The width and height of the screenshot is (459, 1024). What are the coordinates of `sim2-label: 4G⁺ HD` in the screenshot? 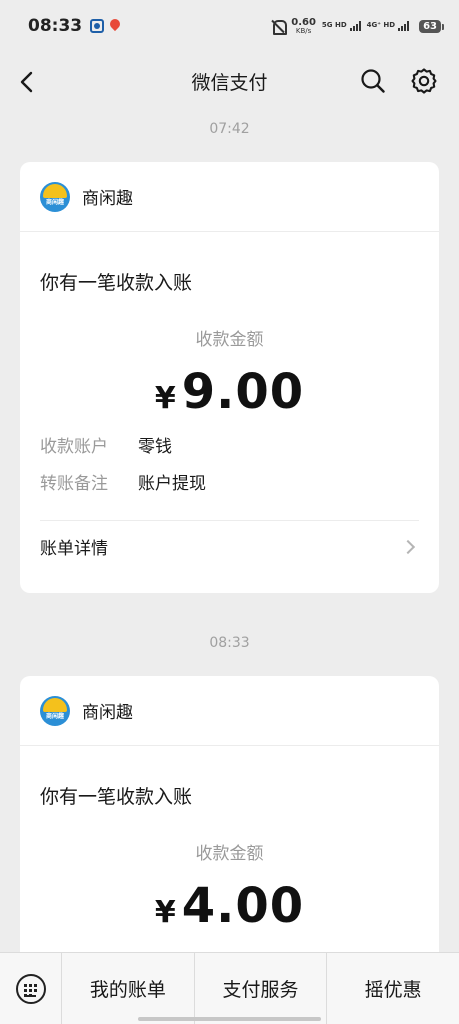 It's located at (381, 25).